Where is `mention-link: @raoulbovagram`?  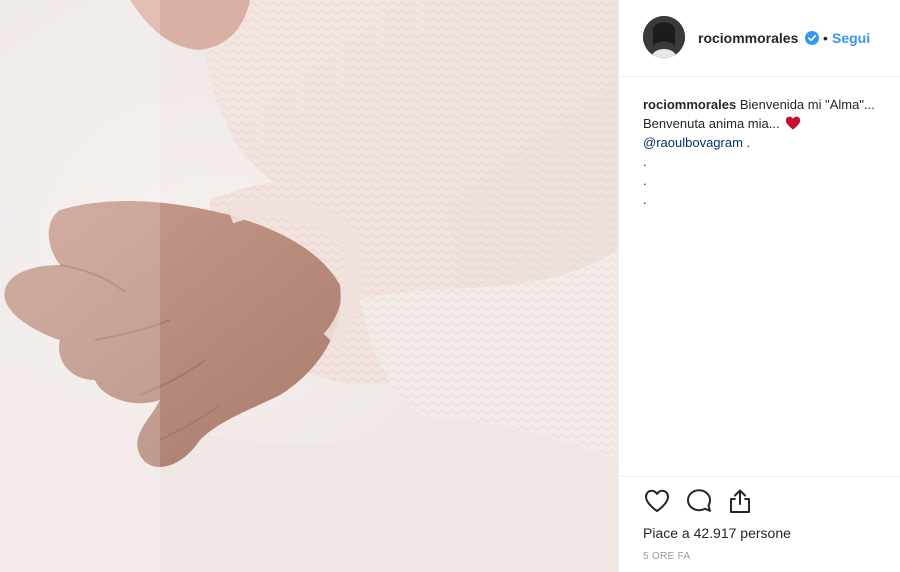
mention-link: @raoulbovagram is located at coordinates (693, 142).